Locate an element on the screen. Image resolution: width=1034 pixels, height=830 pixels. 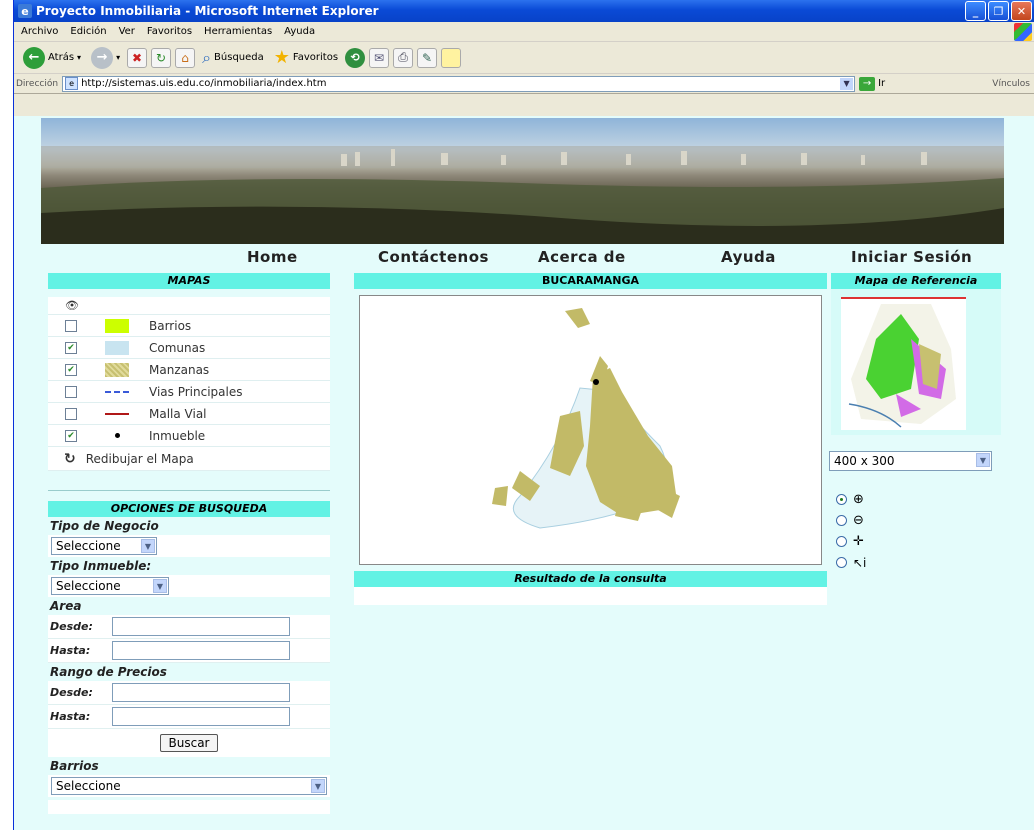
menu-favoritos: Favoritos is located at coordinates (170, 31).